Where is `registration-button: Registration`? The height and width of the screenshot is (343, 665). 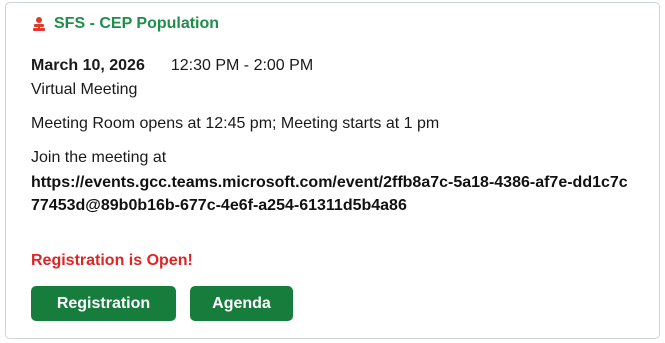
registration-button: Registration is located at coordinates (103, 303).